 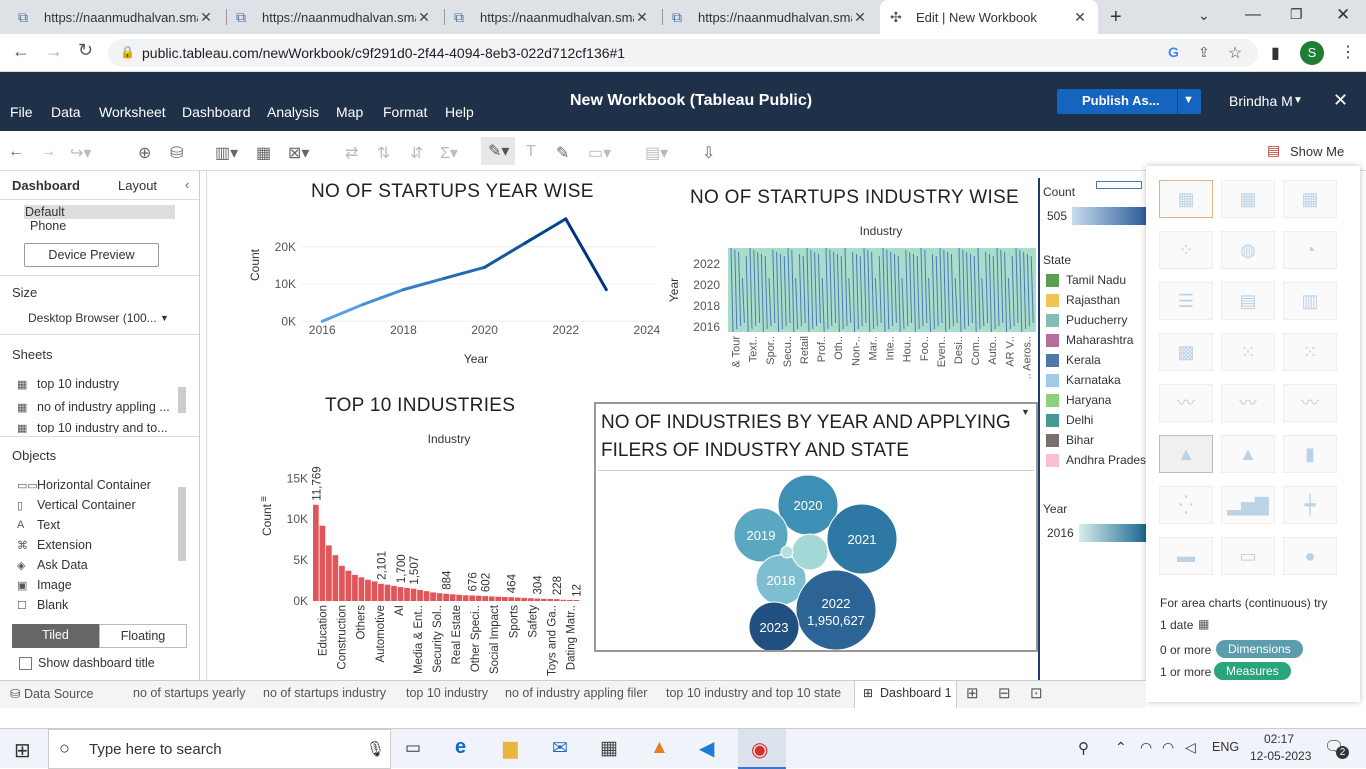 What do you see at coordinates (1248, 352) in the screenshot?
I see `chart-type-circle-views-icon: ⁙` at bounding box center [1248, 352].